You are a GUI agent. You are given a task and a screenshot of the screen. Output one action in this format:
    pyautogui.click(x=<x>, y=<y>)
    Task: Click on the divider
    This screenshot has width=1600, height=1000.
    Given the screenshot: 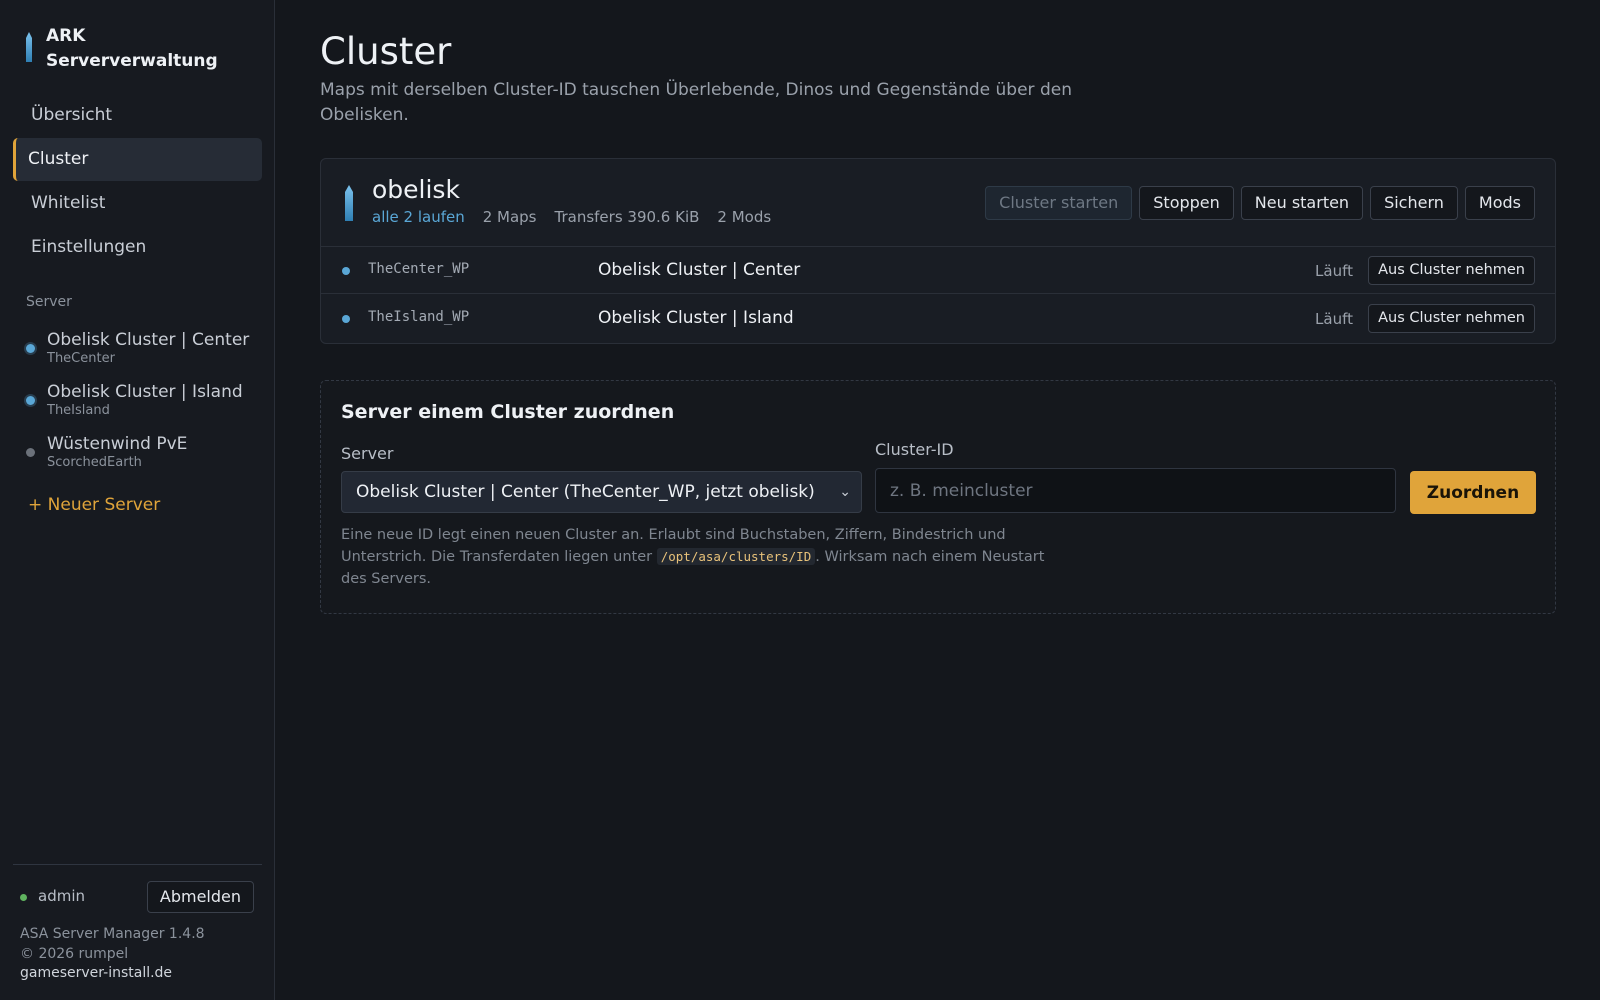 What is the action you would take?
    pyautogui.click(x=137, y=864)
    